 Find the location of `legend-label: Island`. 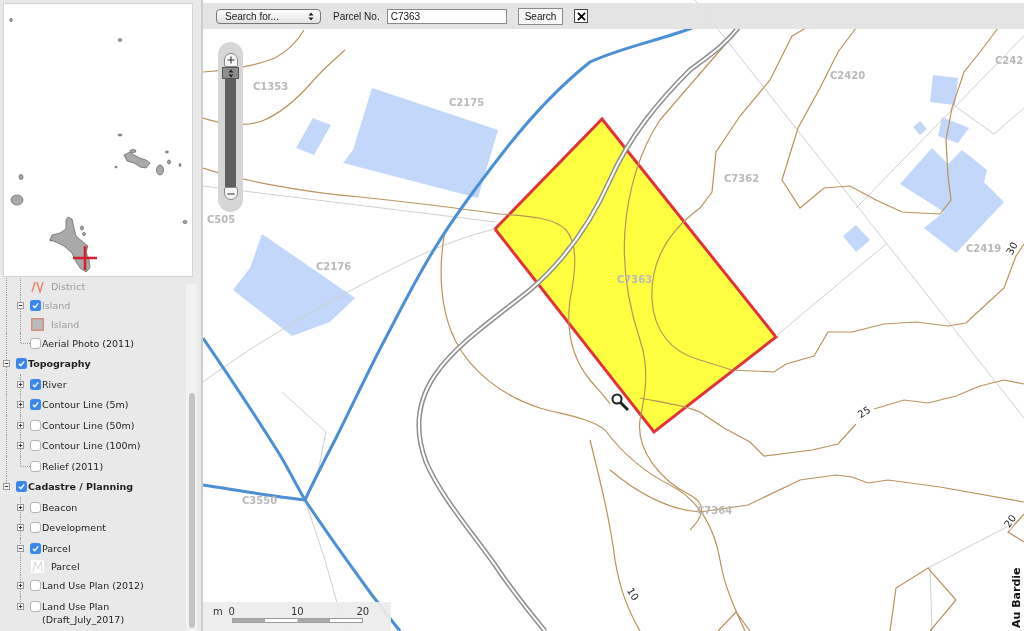

legend-label: Island is located at coordinates (65, 324).